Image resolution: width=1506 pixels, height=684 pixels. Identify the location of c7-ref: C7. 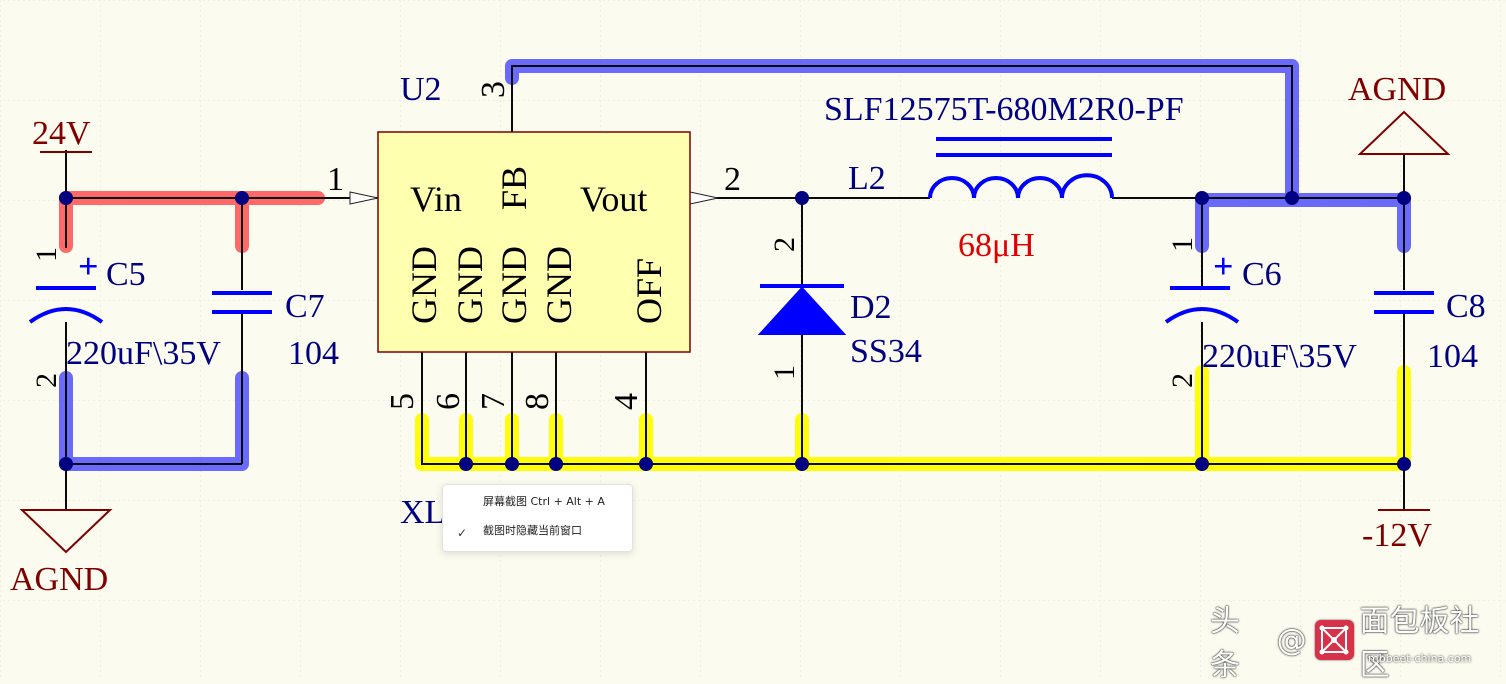
(305, 306).